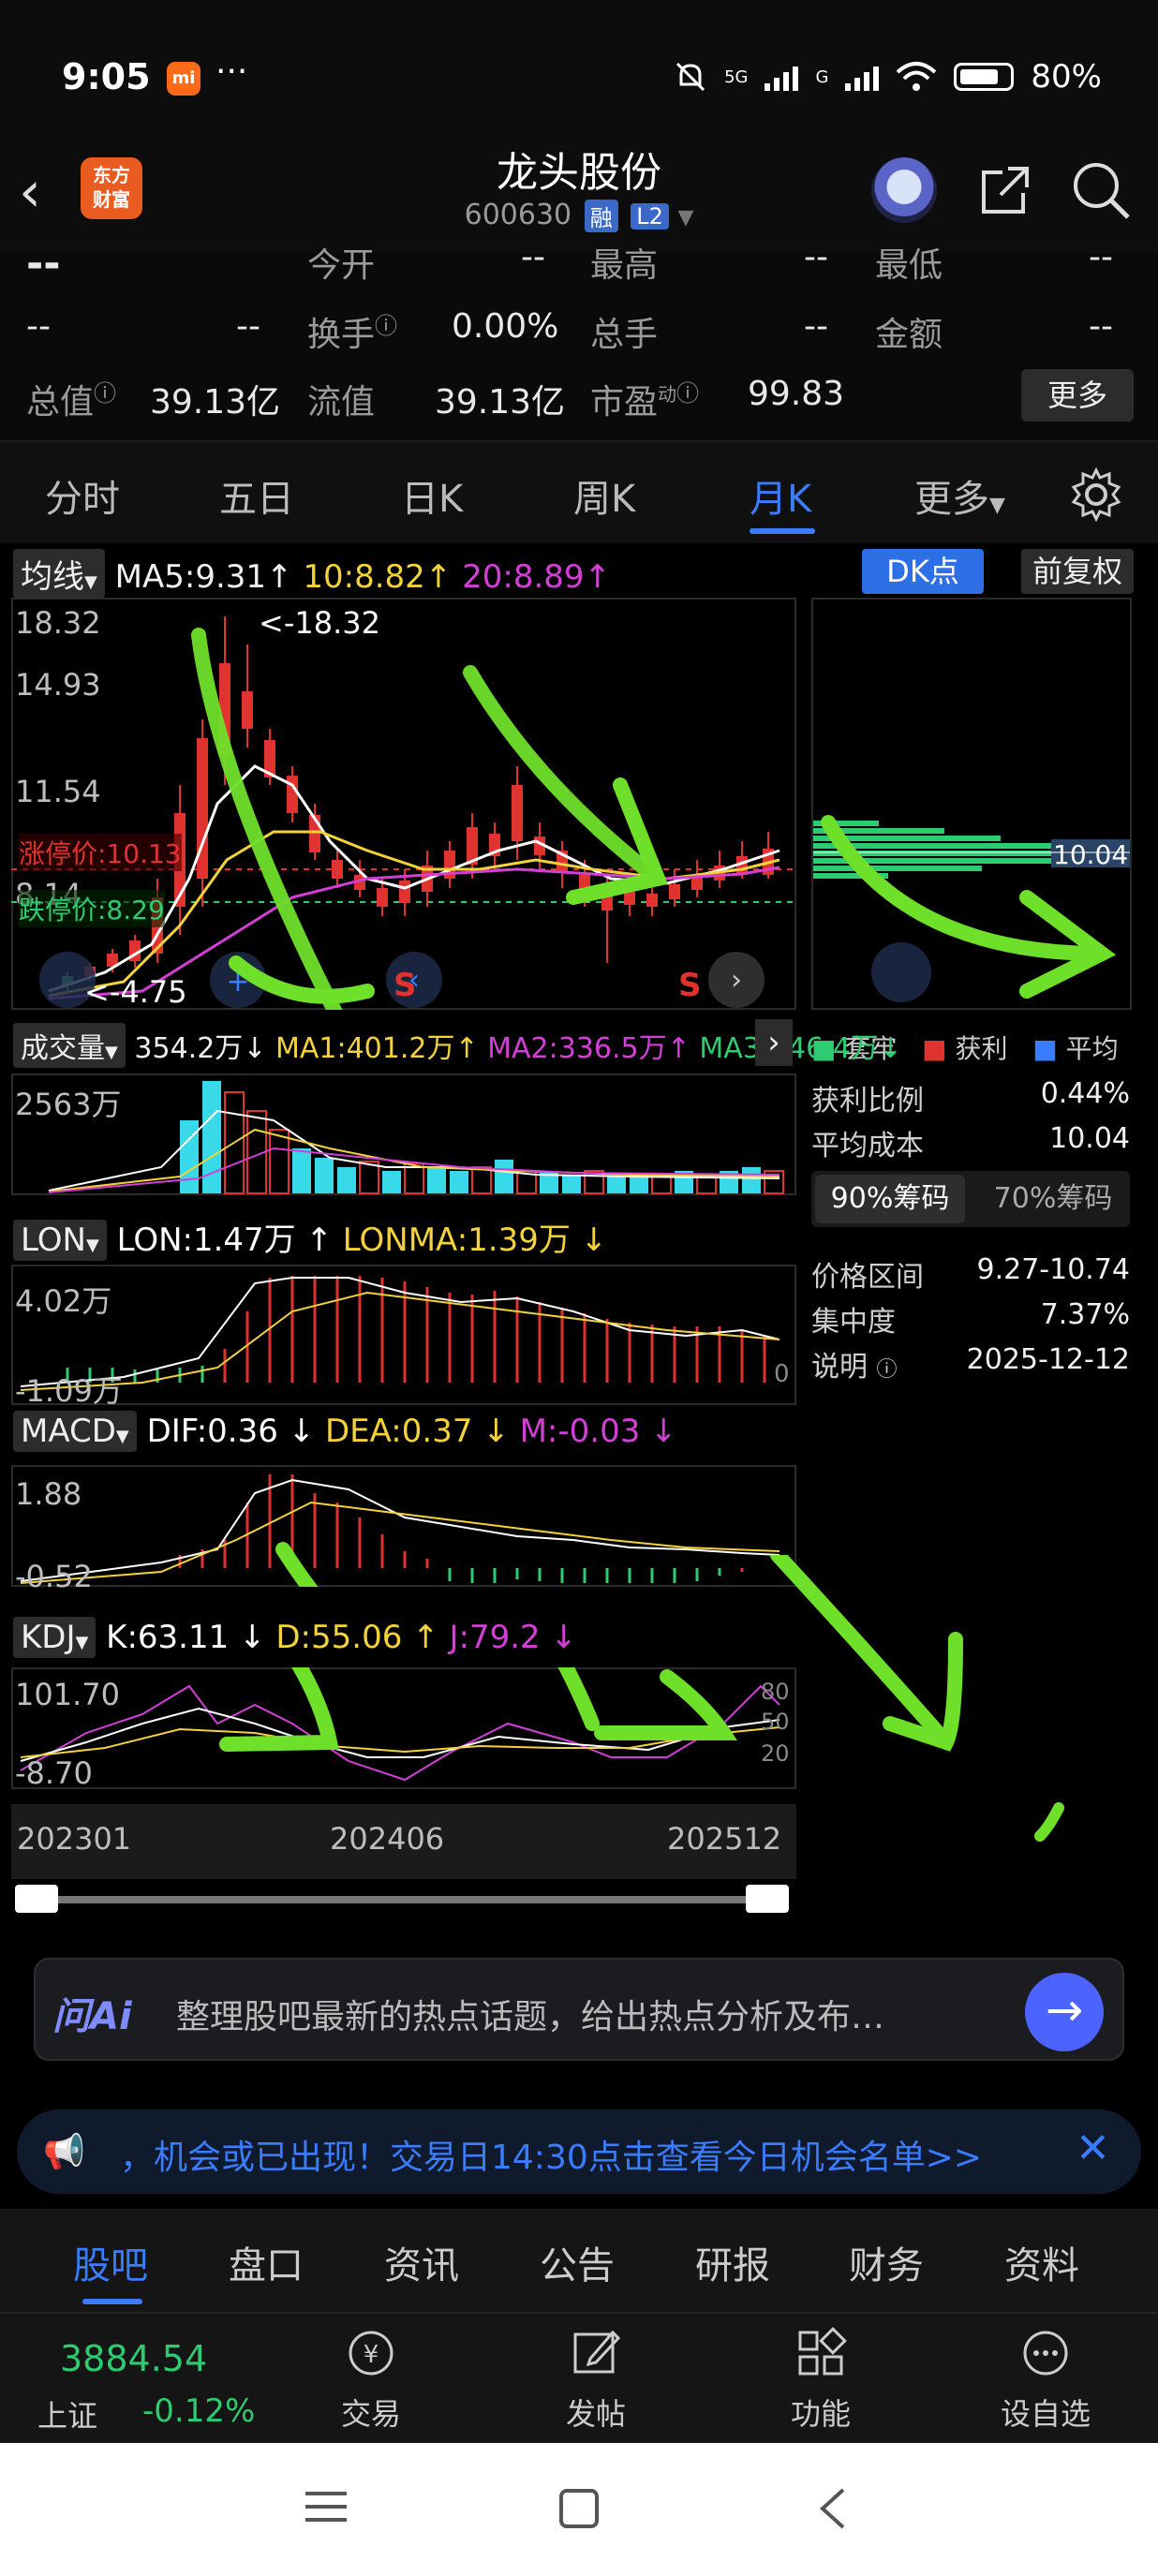 The width and height of the screenshot is (1158, 2576). Describe the element at coordinates (216, 402) in the screenshot. I see `mktcap-value: 39.13亿` at that location.